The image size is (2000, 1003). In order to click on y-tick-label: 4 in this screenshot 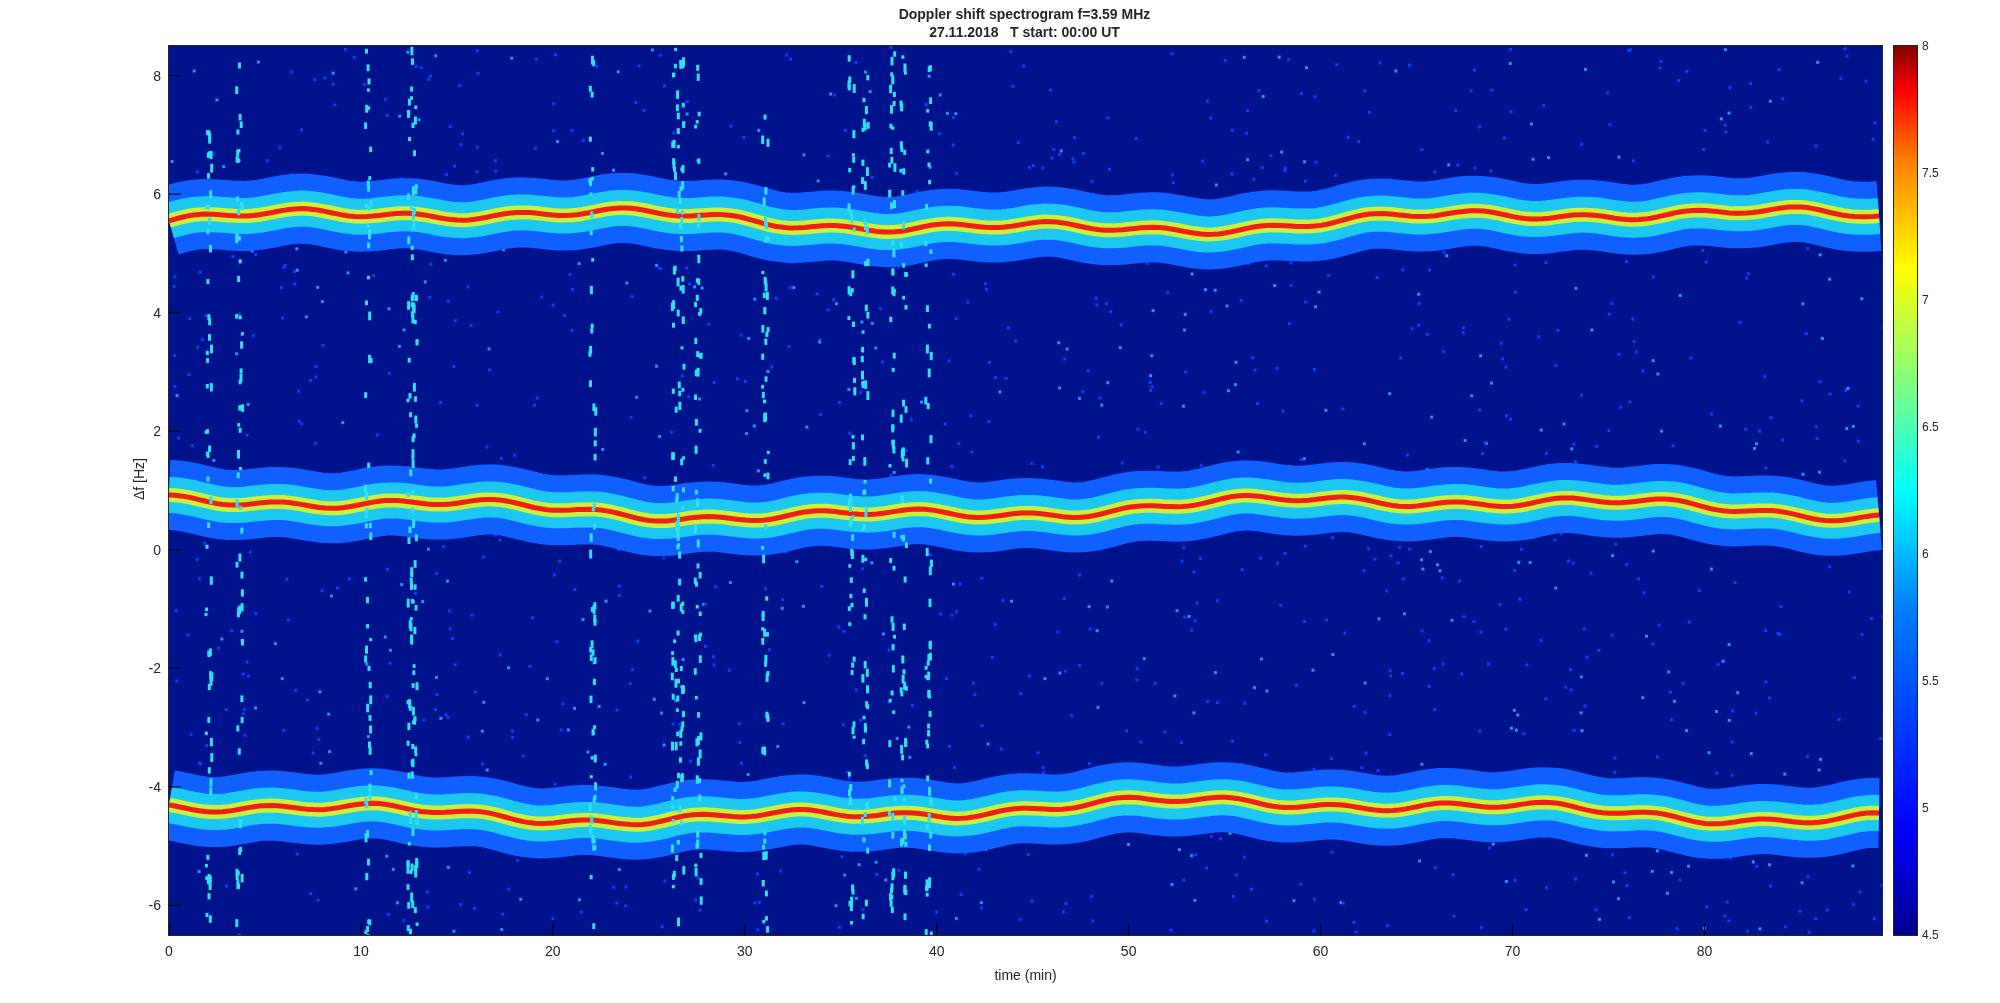, I will do `click(157, 312)`.